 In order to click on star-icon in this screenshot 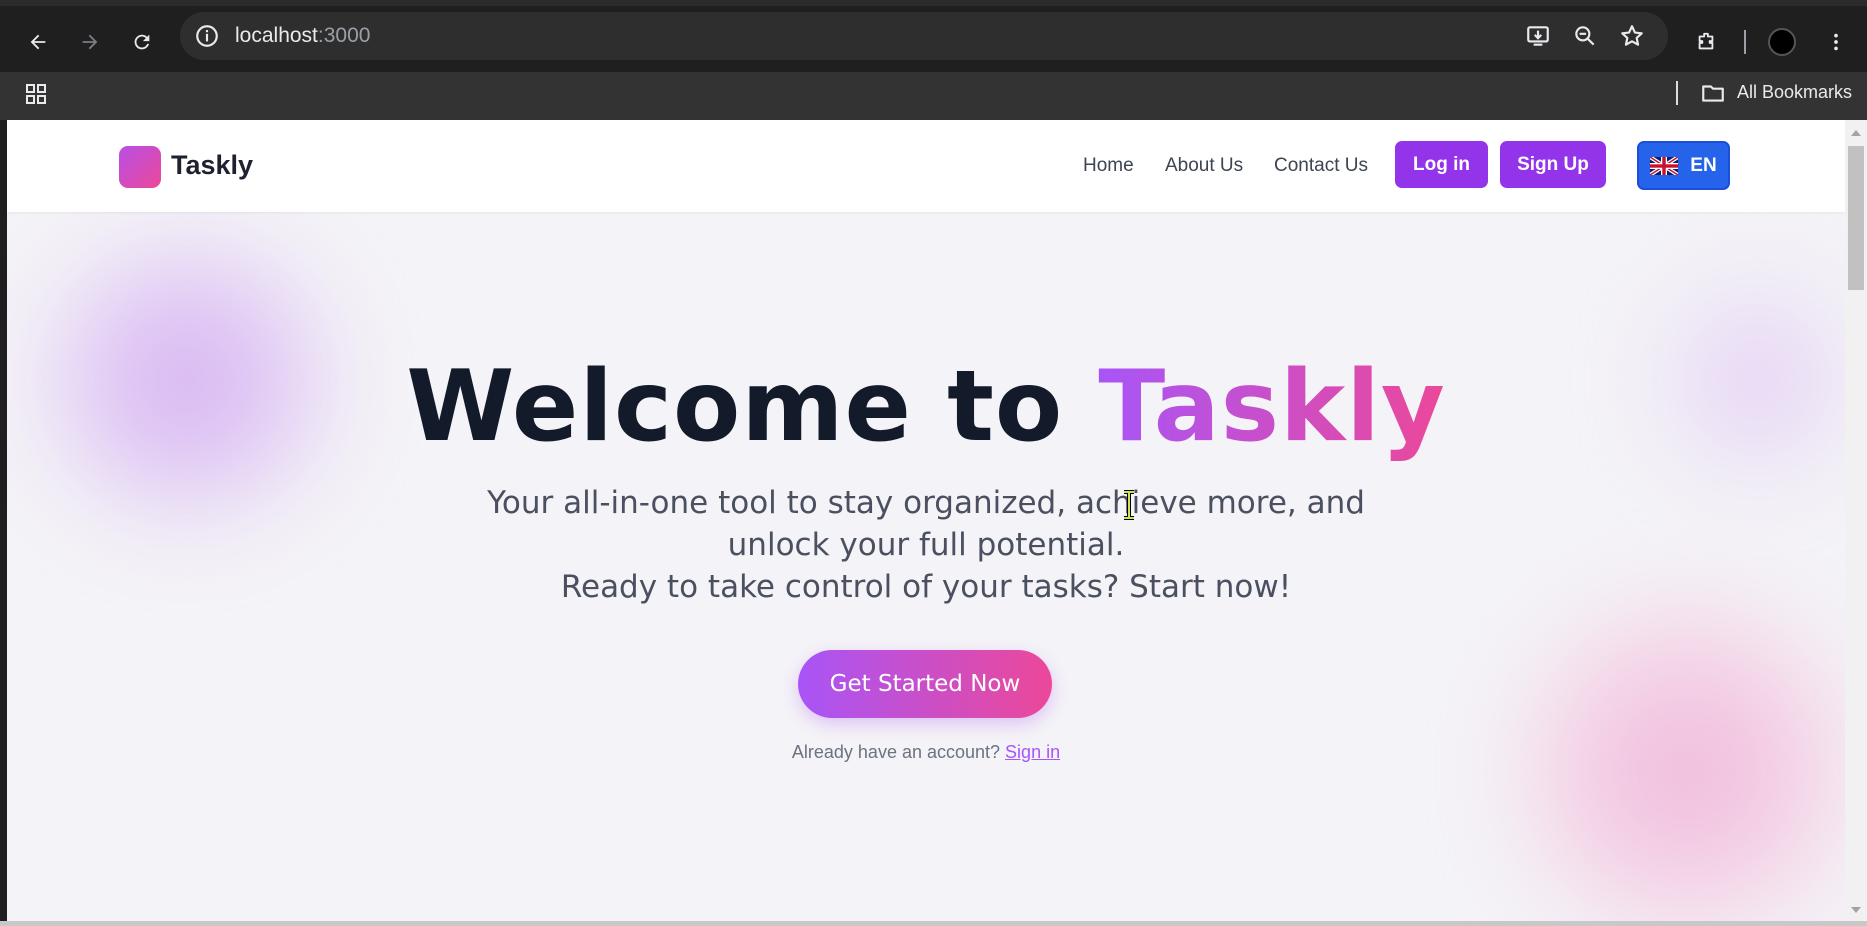, I will do `click(1632, 36)`.